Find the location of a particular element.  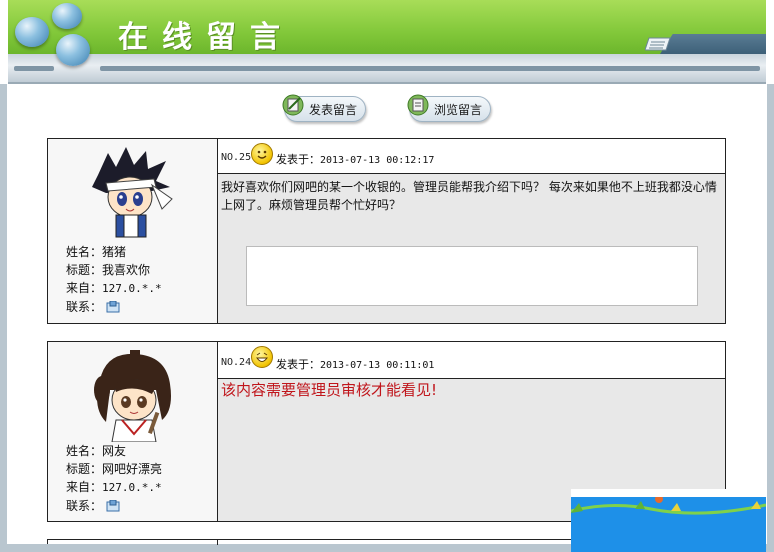

post-message-button: 发表留言 is located at coordinates (324, 108).